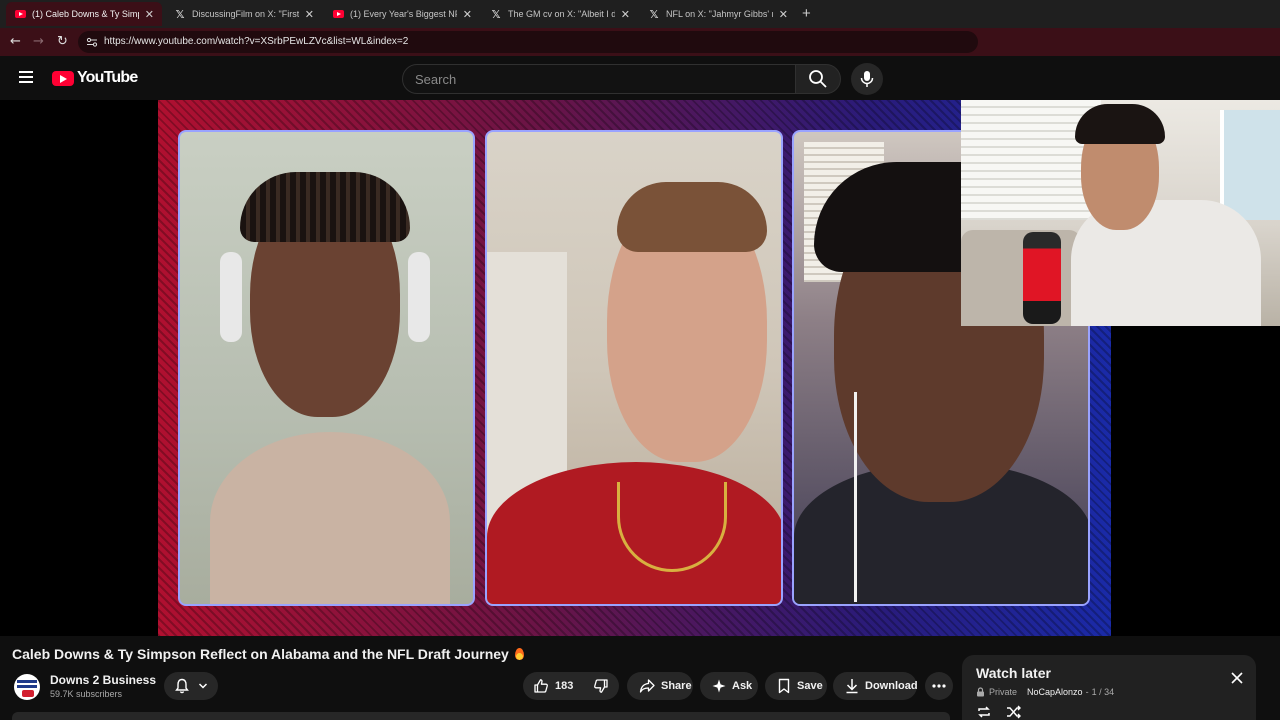 The image size is (1280, 720). Describe the element at coordinates (692, 217) in the screenshot. I see `person-center-hair` at that location.